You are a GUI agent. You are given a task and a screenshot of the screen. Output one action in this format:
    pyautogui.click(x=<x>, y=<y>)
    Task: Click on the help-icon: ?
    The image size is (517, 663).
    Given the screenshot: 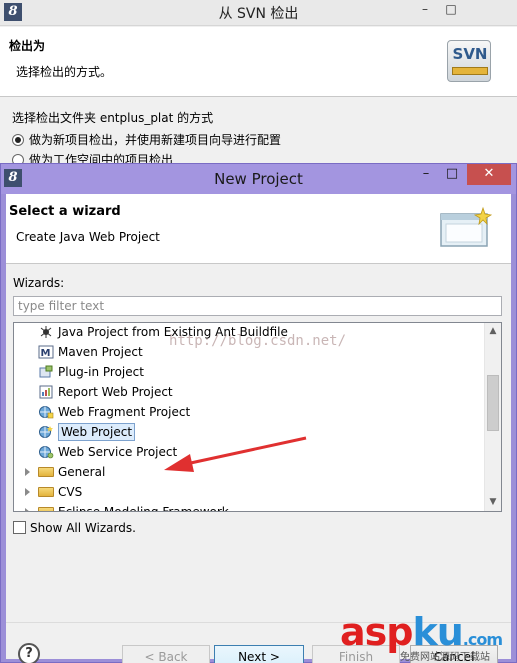 What is the action you would take?
    pyautogui.click(x=29, y=653)
    